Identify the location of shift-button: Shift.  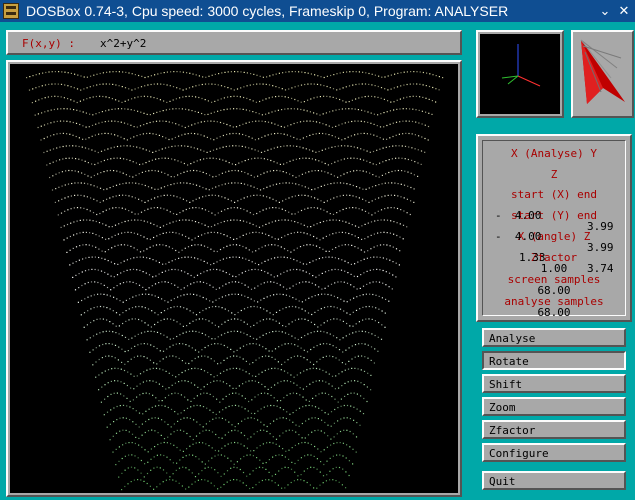
(554, 383).